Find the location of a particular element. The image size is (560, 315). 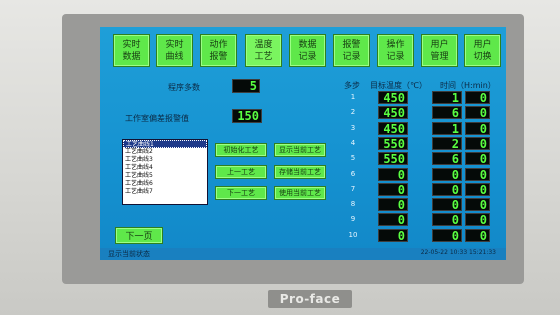

step-number: 10 is located at coordinates (353, 234).